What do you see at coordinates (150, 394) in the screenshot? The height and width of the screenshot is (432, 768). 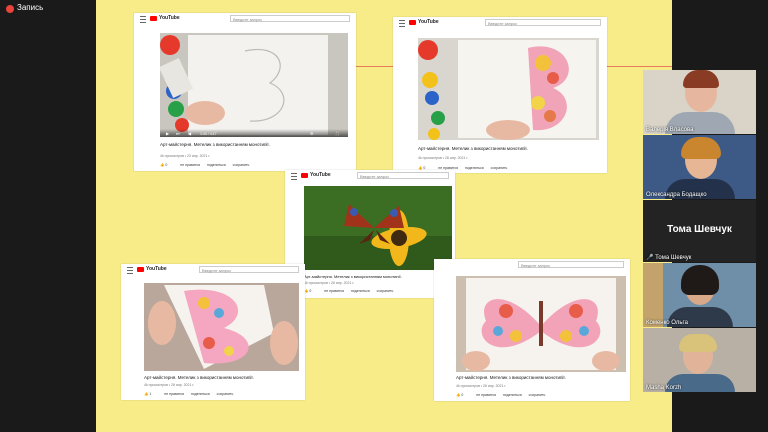 I see `like-button: 👍 1` at bounding box center [150, 394].